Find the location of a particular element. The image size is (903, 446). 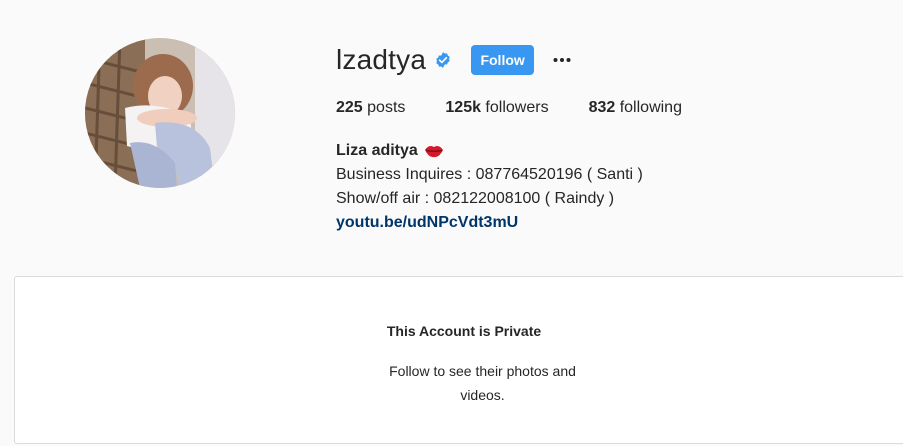

lips-emoji-icon is located at coordinates (434, 151).